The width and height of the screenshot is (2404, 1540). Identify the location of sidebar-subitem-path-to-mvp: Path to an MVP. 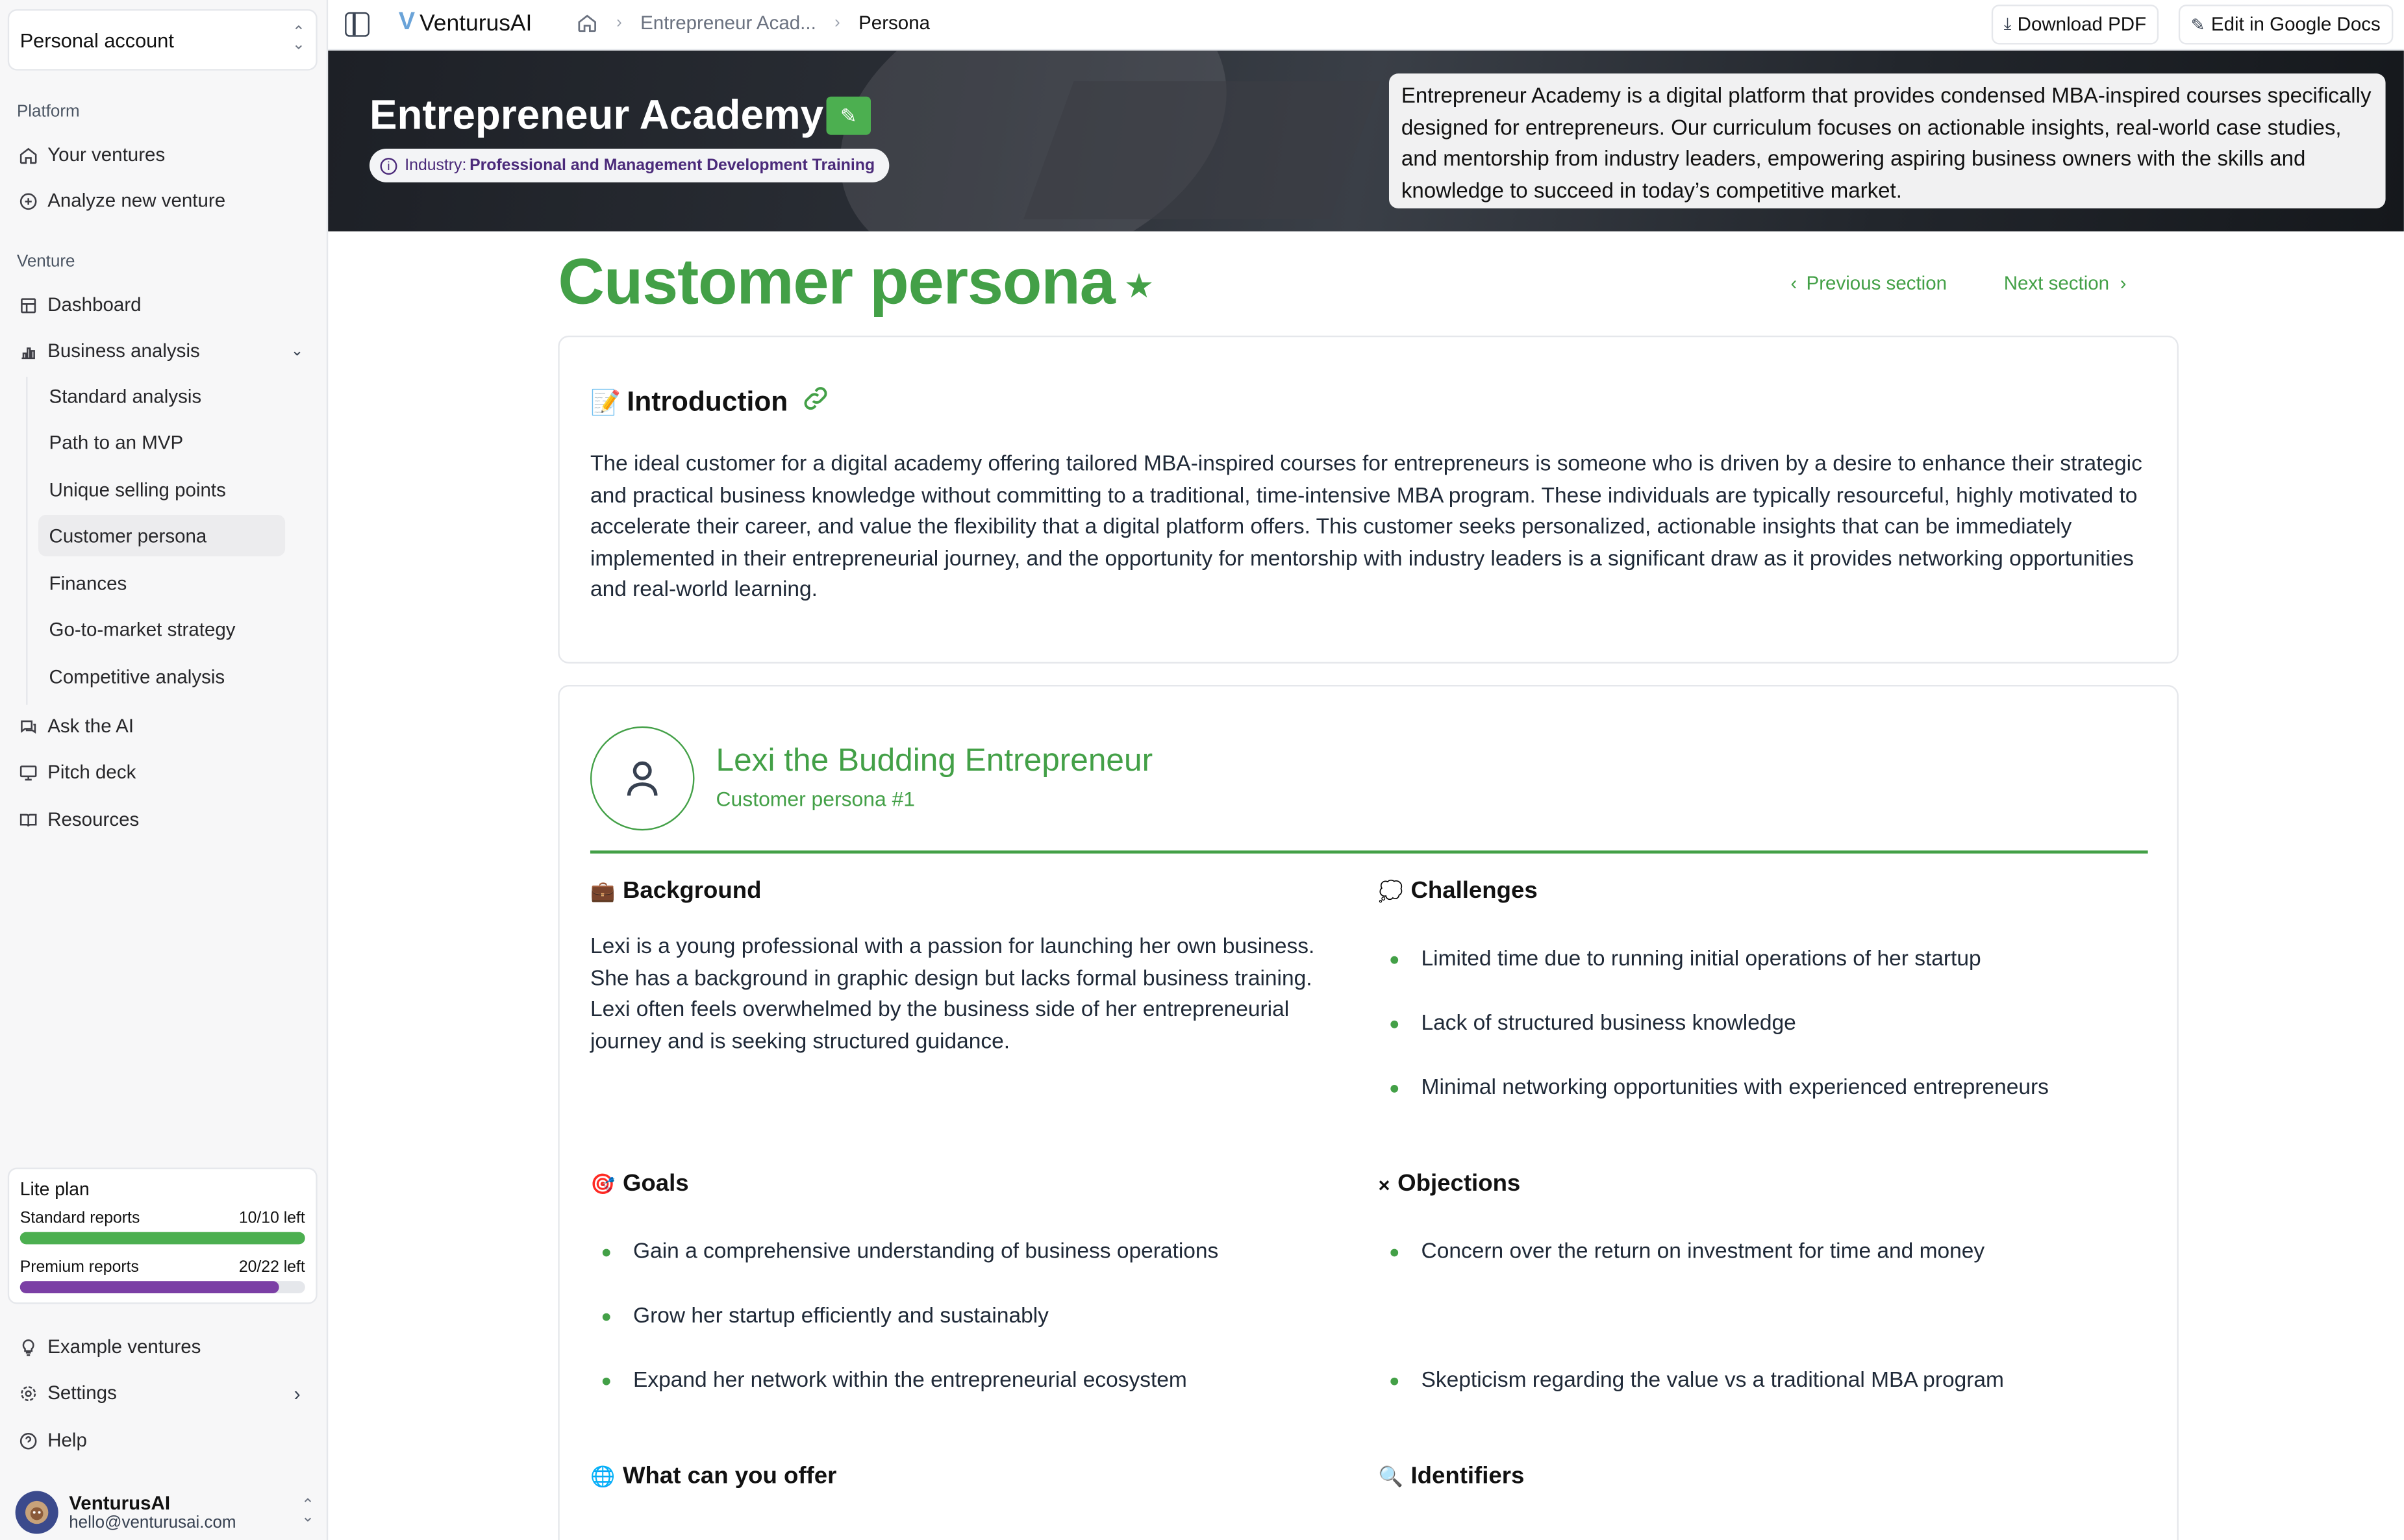
(161, 442).